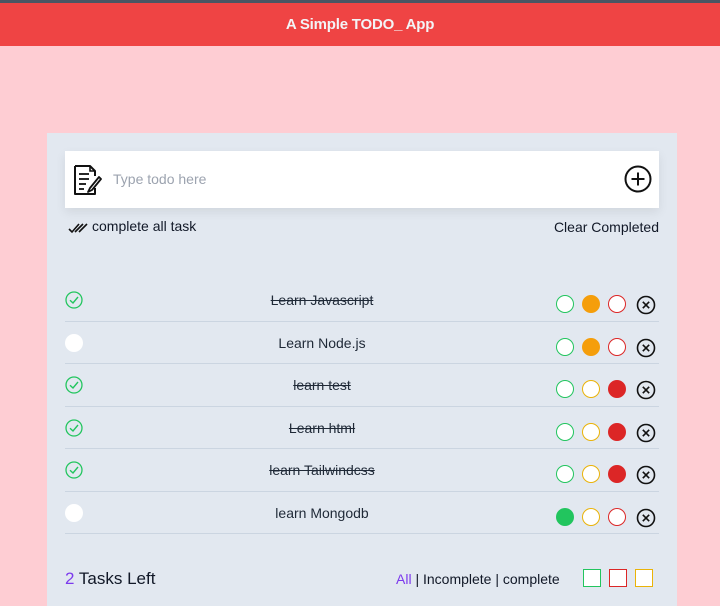 This screenshot has width=720, height=606. What do you see at coordinates (144, 226) in the screenshot?
I see `complete-all-label: complete all task` at bounding box center [144, 226].